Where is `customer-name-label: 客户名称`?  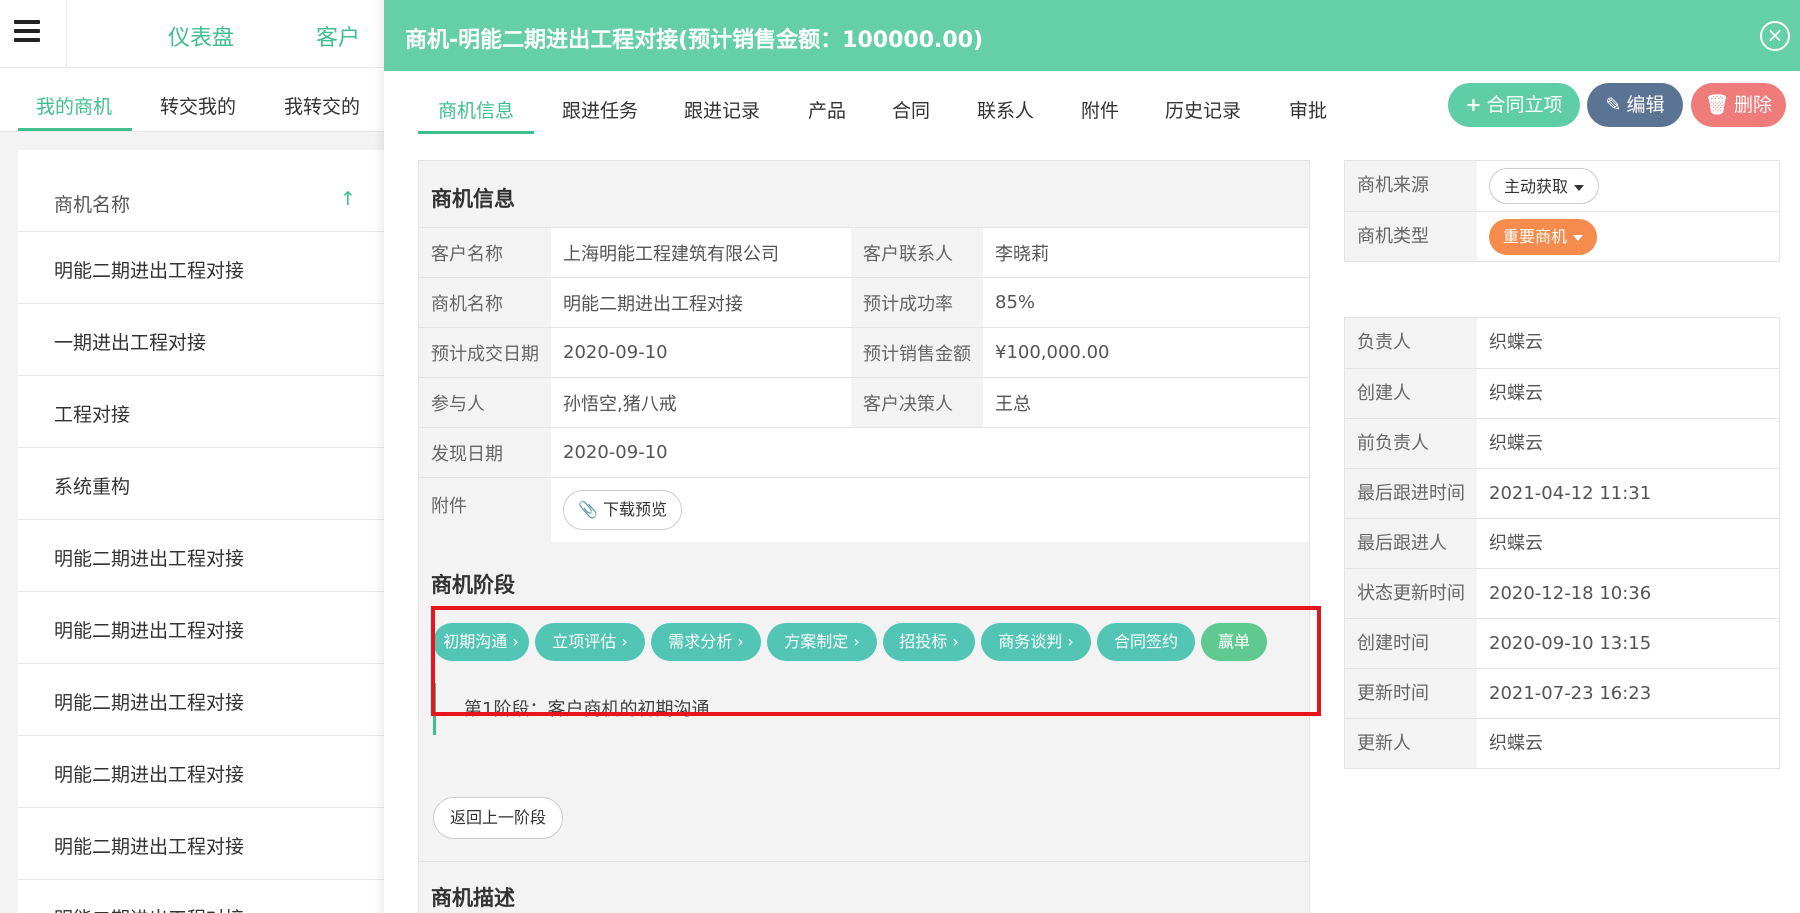
customer-name-label: 客户名称 is located at coordinates (485, 252).